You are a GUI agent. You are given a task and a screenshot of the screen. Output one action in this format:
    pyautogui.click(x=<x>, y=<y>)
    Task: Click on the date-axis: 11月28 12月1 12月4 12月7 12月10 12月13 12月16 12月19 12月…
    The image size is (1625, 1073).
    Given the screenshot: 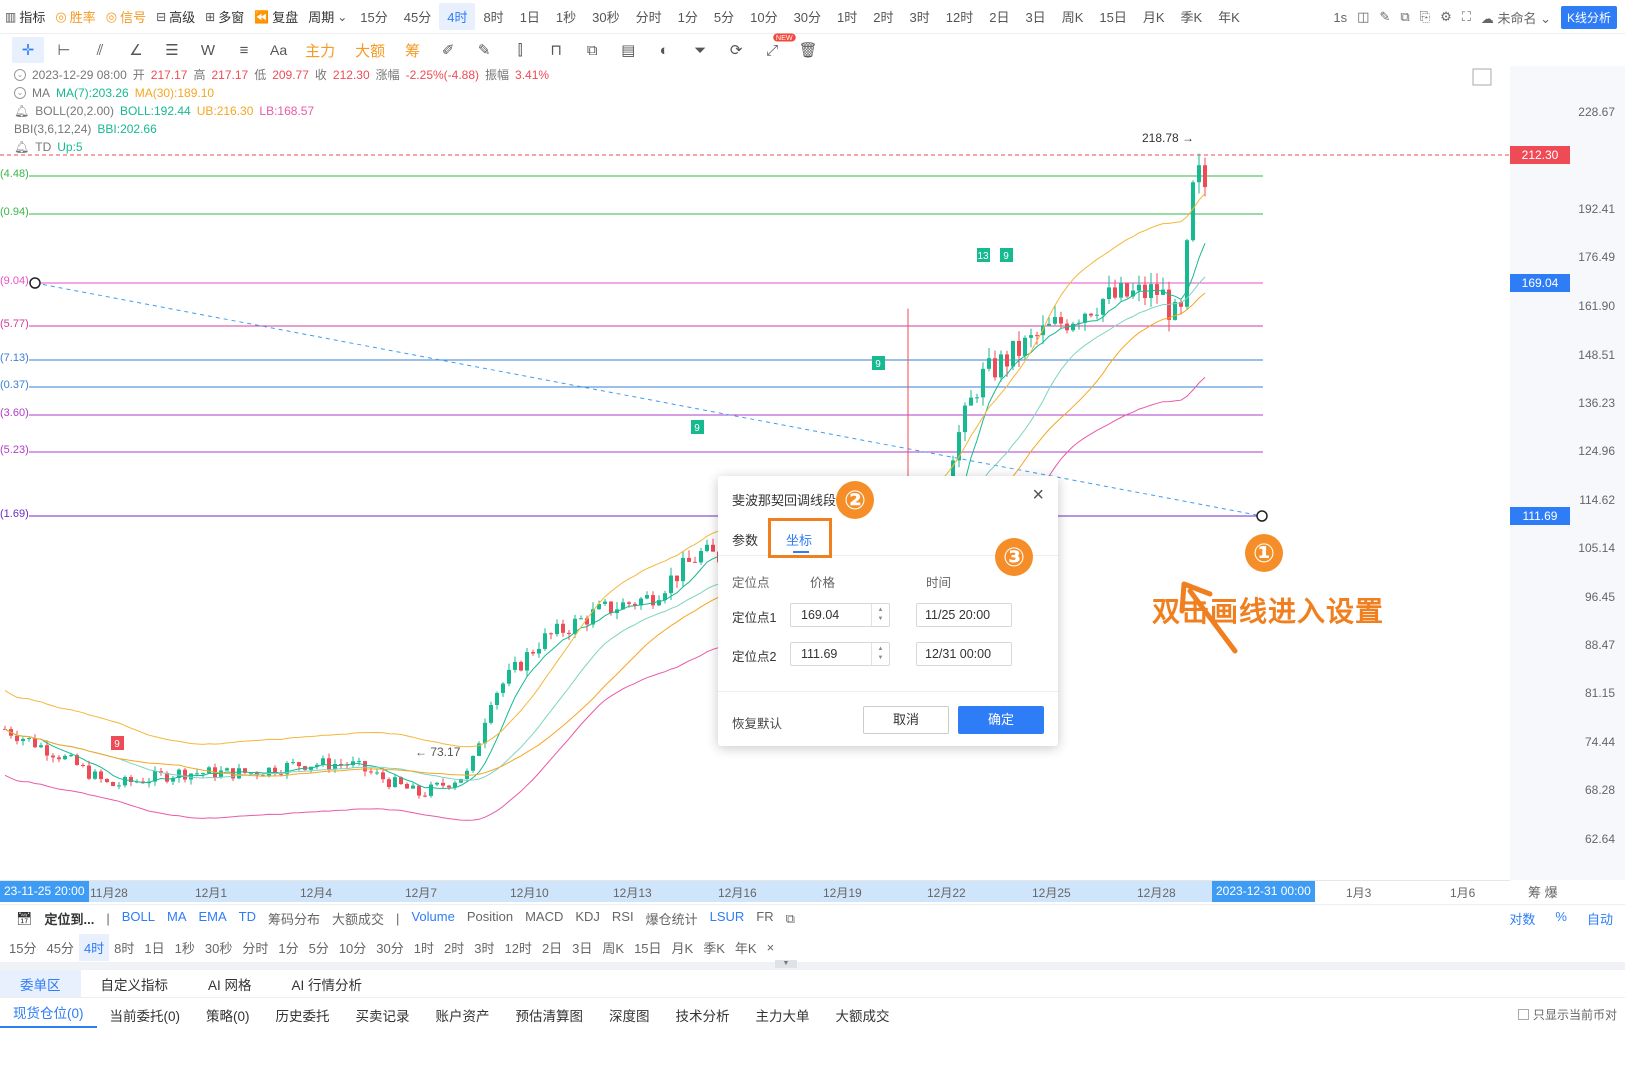 What is the action you would take?
    pyautogui.click(x=755, y=891)
    